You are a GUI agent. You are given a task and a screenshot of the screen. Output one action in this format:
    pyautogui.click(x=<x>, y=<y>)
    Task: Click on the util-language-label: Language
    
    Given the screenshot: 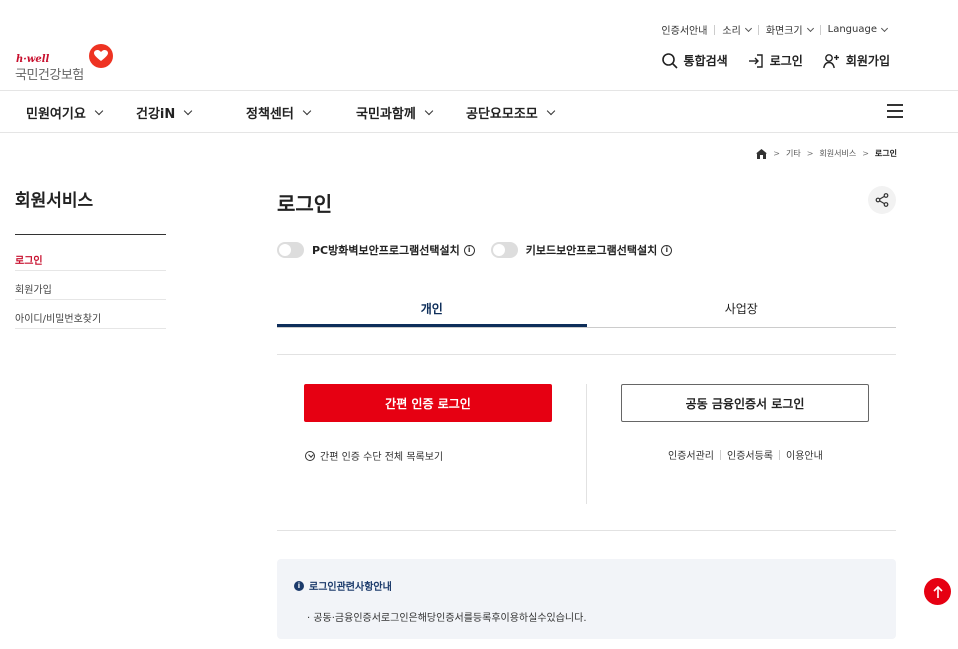 What is the action you would take?
    pyautogui.click(x=852, y=29)
    